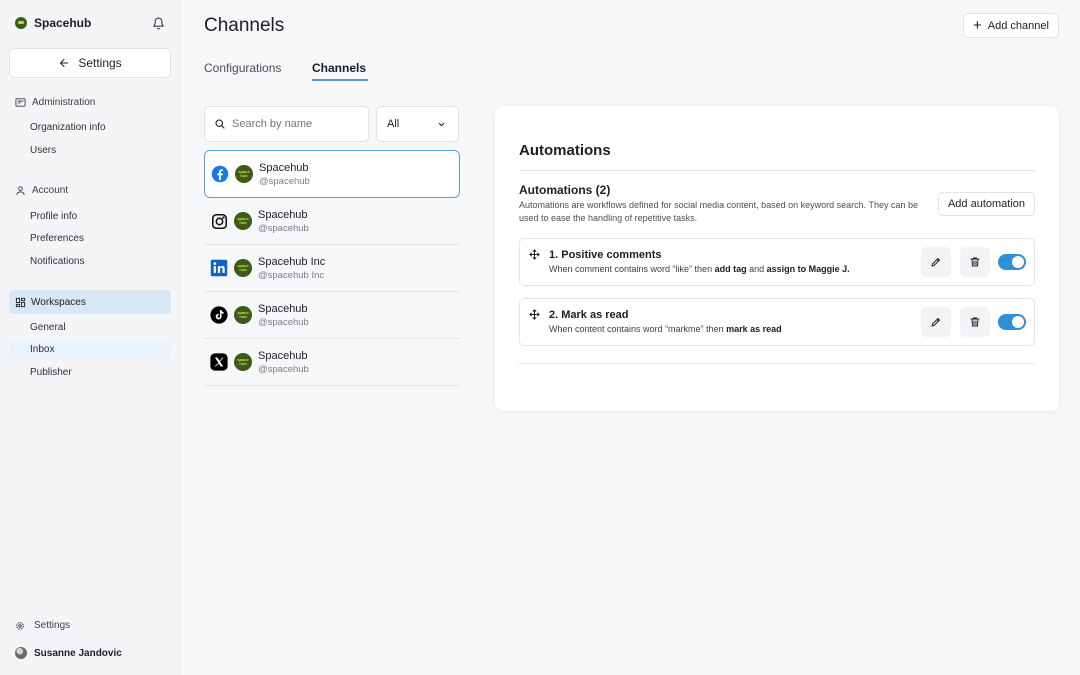  What do you see at coordinates (20, 102) in the screenshot?
I see `id-card-icon` at bounding box center [20, 102].